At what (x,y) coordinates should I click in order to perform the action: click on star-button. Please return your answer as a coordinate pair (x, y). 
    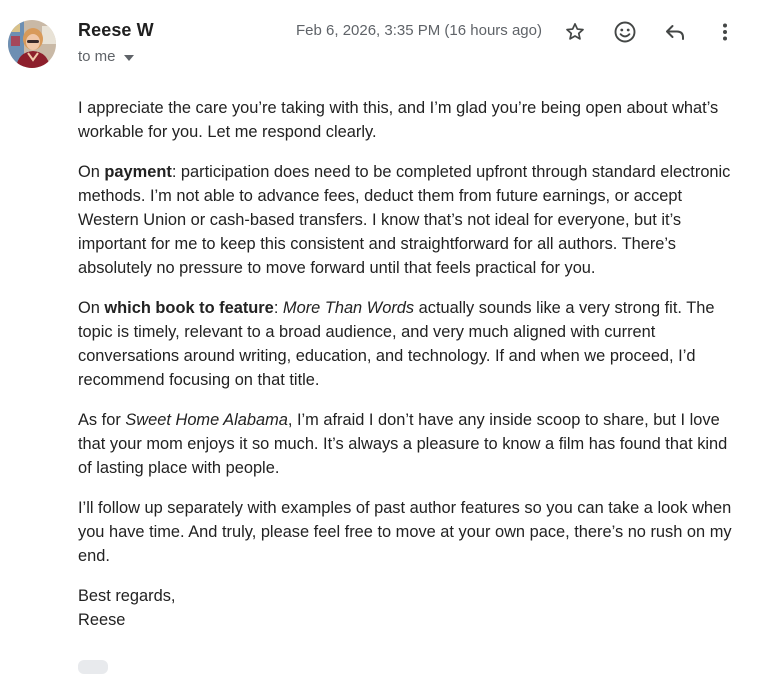
    Looking at the image, I should click on (575, 32).